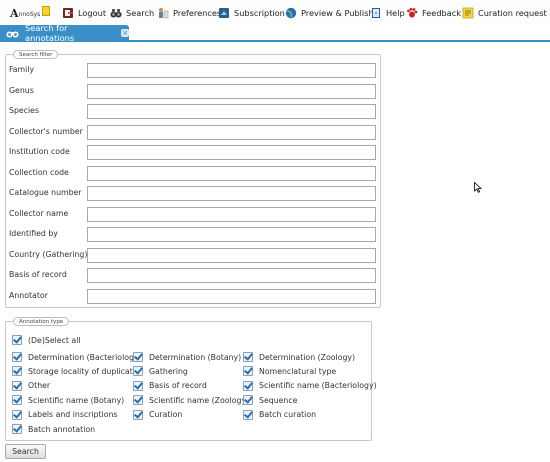 The image size is (550, 462). Describe the element at coordinates (41, 321) in the screenshot. I see `annotation-type-legend: Annotation type` at that location.